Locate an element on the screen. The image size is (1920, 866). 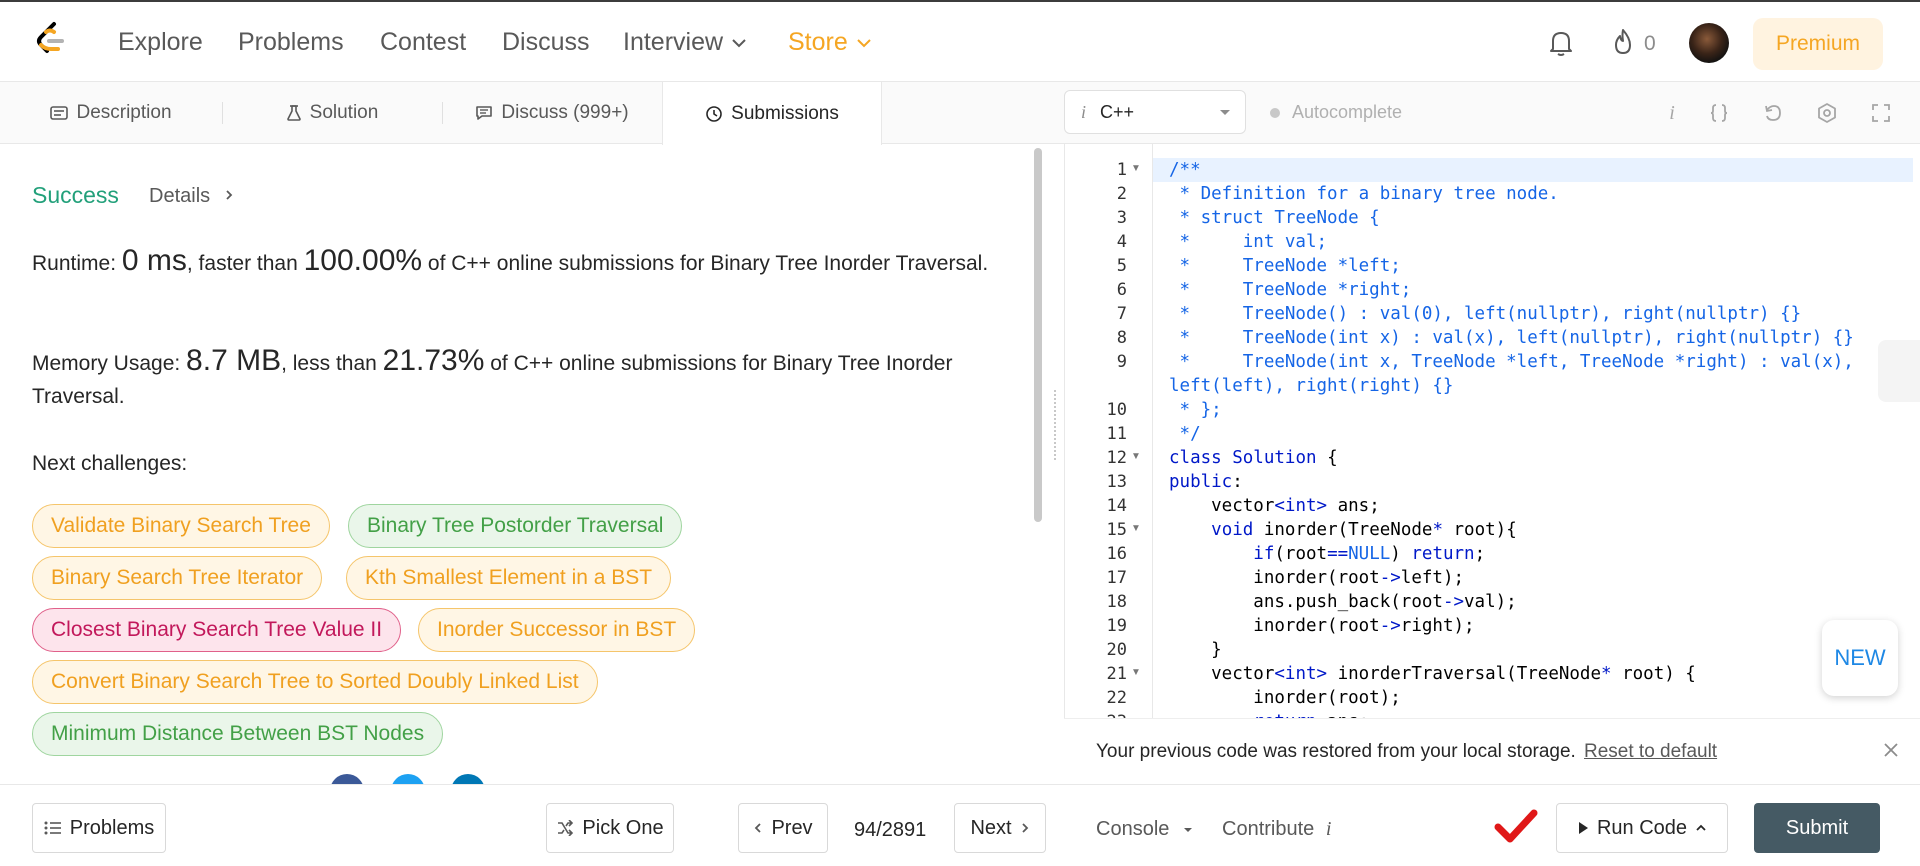
memory-mid: , less than is located at coordinates (332, 363).